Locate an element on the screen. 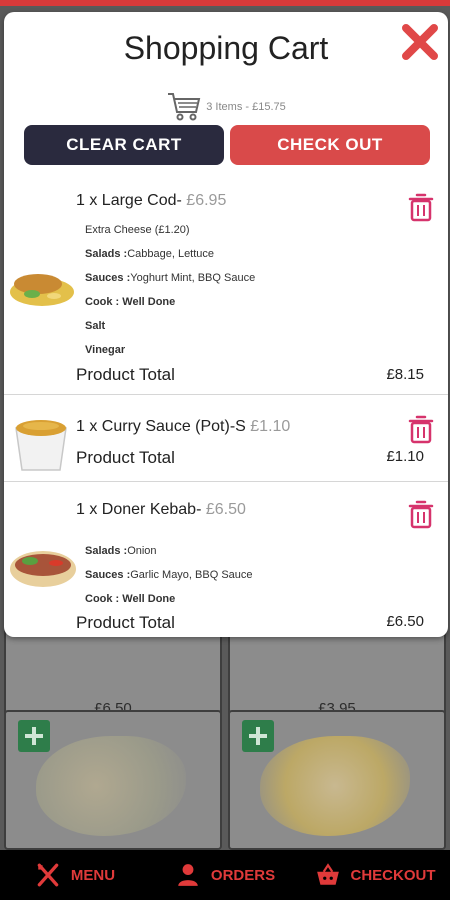  cart-icon is located at coordinates (184, 107).